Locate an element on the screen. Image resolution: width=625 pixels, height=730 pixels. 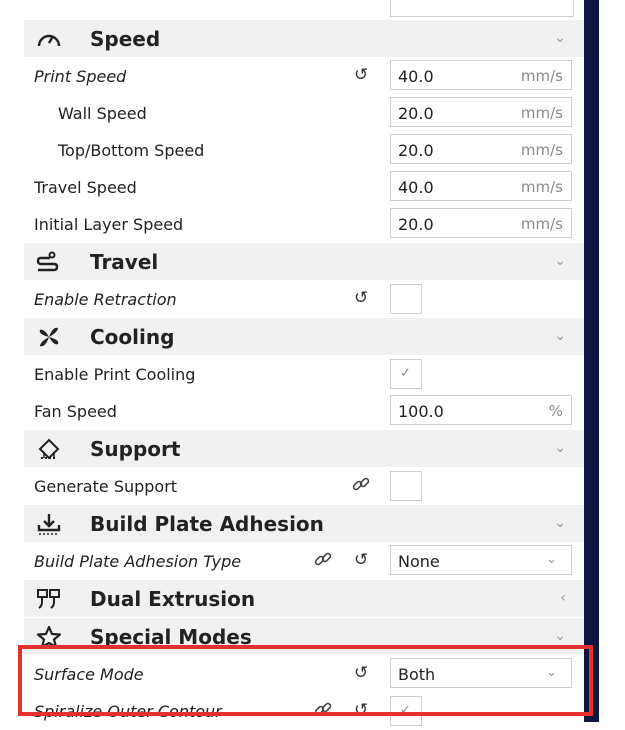
setting-generate-support: Generate Support is located at coordinates (304, 486).